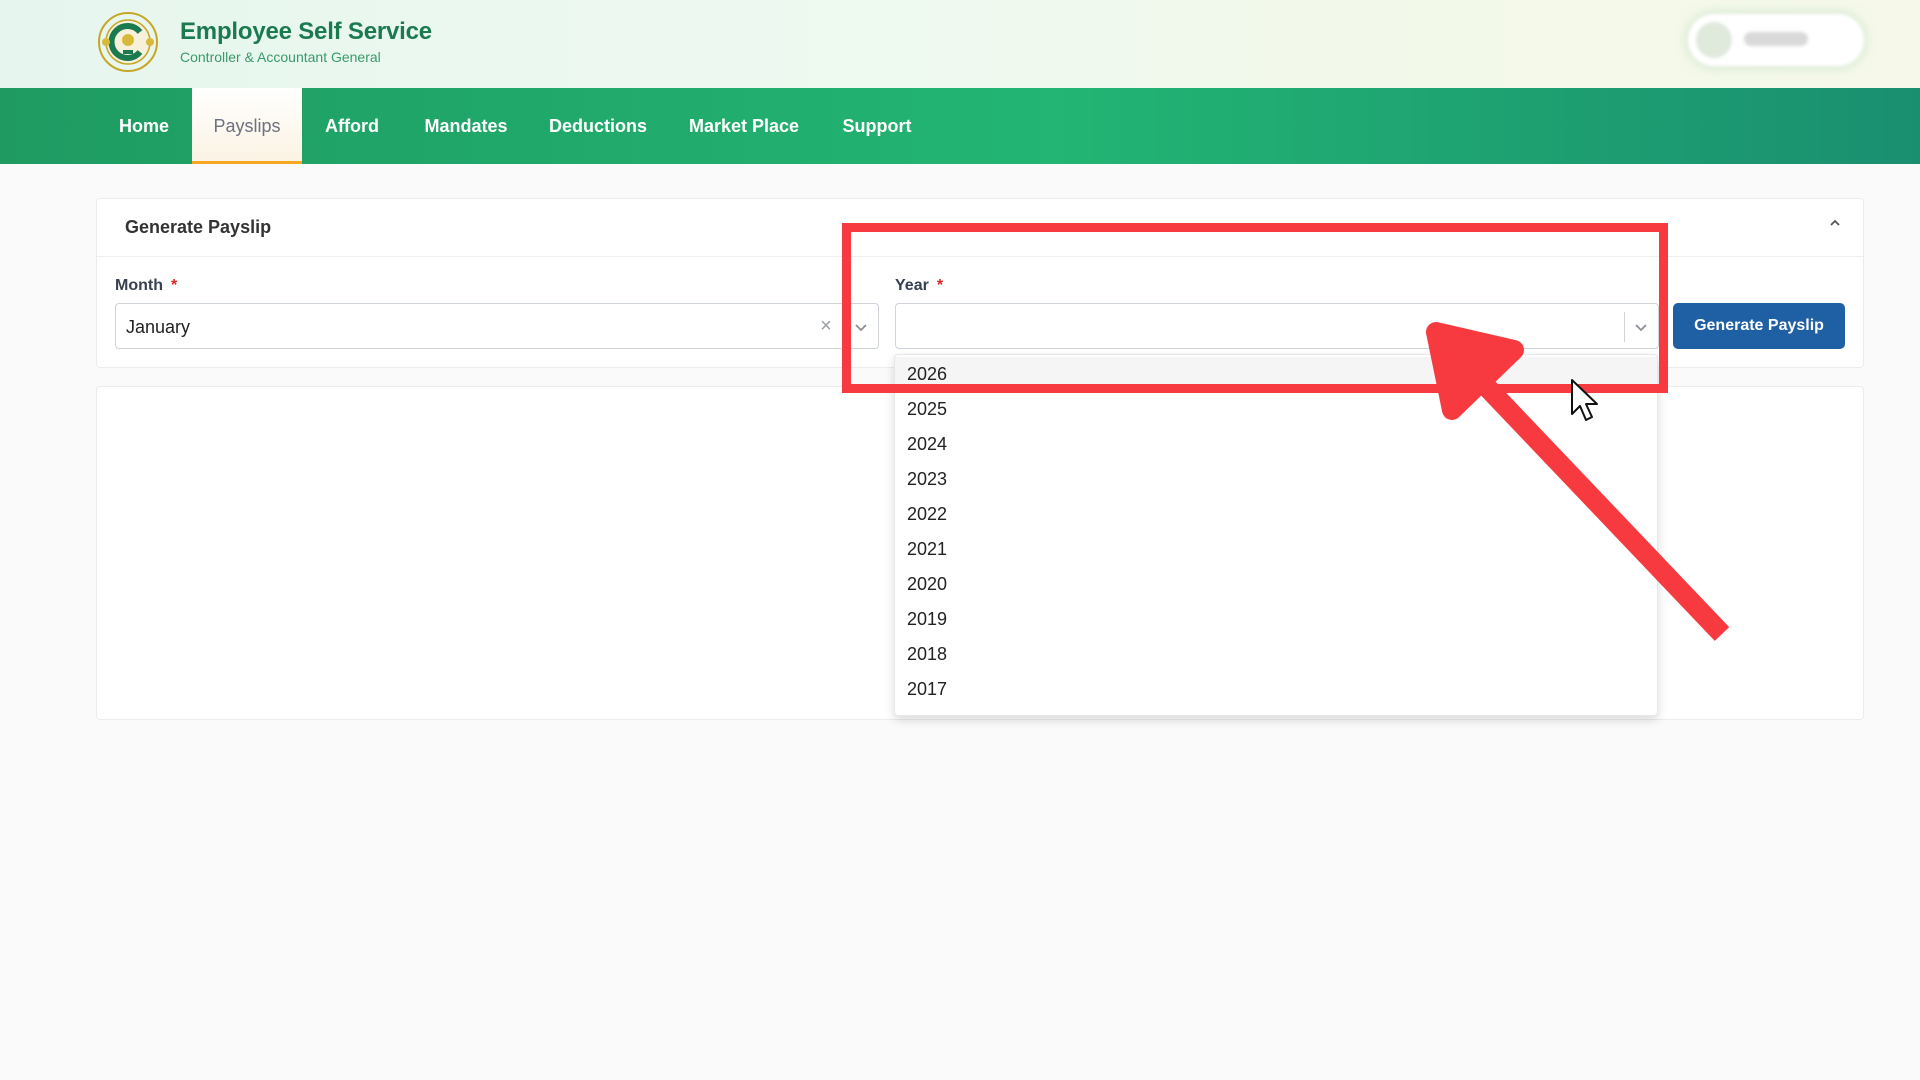 The width and height of the screenshot is (1920, 1080). I want to click on month-required-mark: *, so click(174, 285).